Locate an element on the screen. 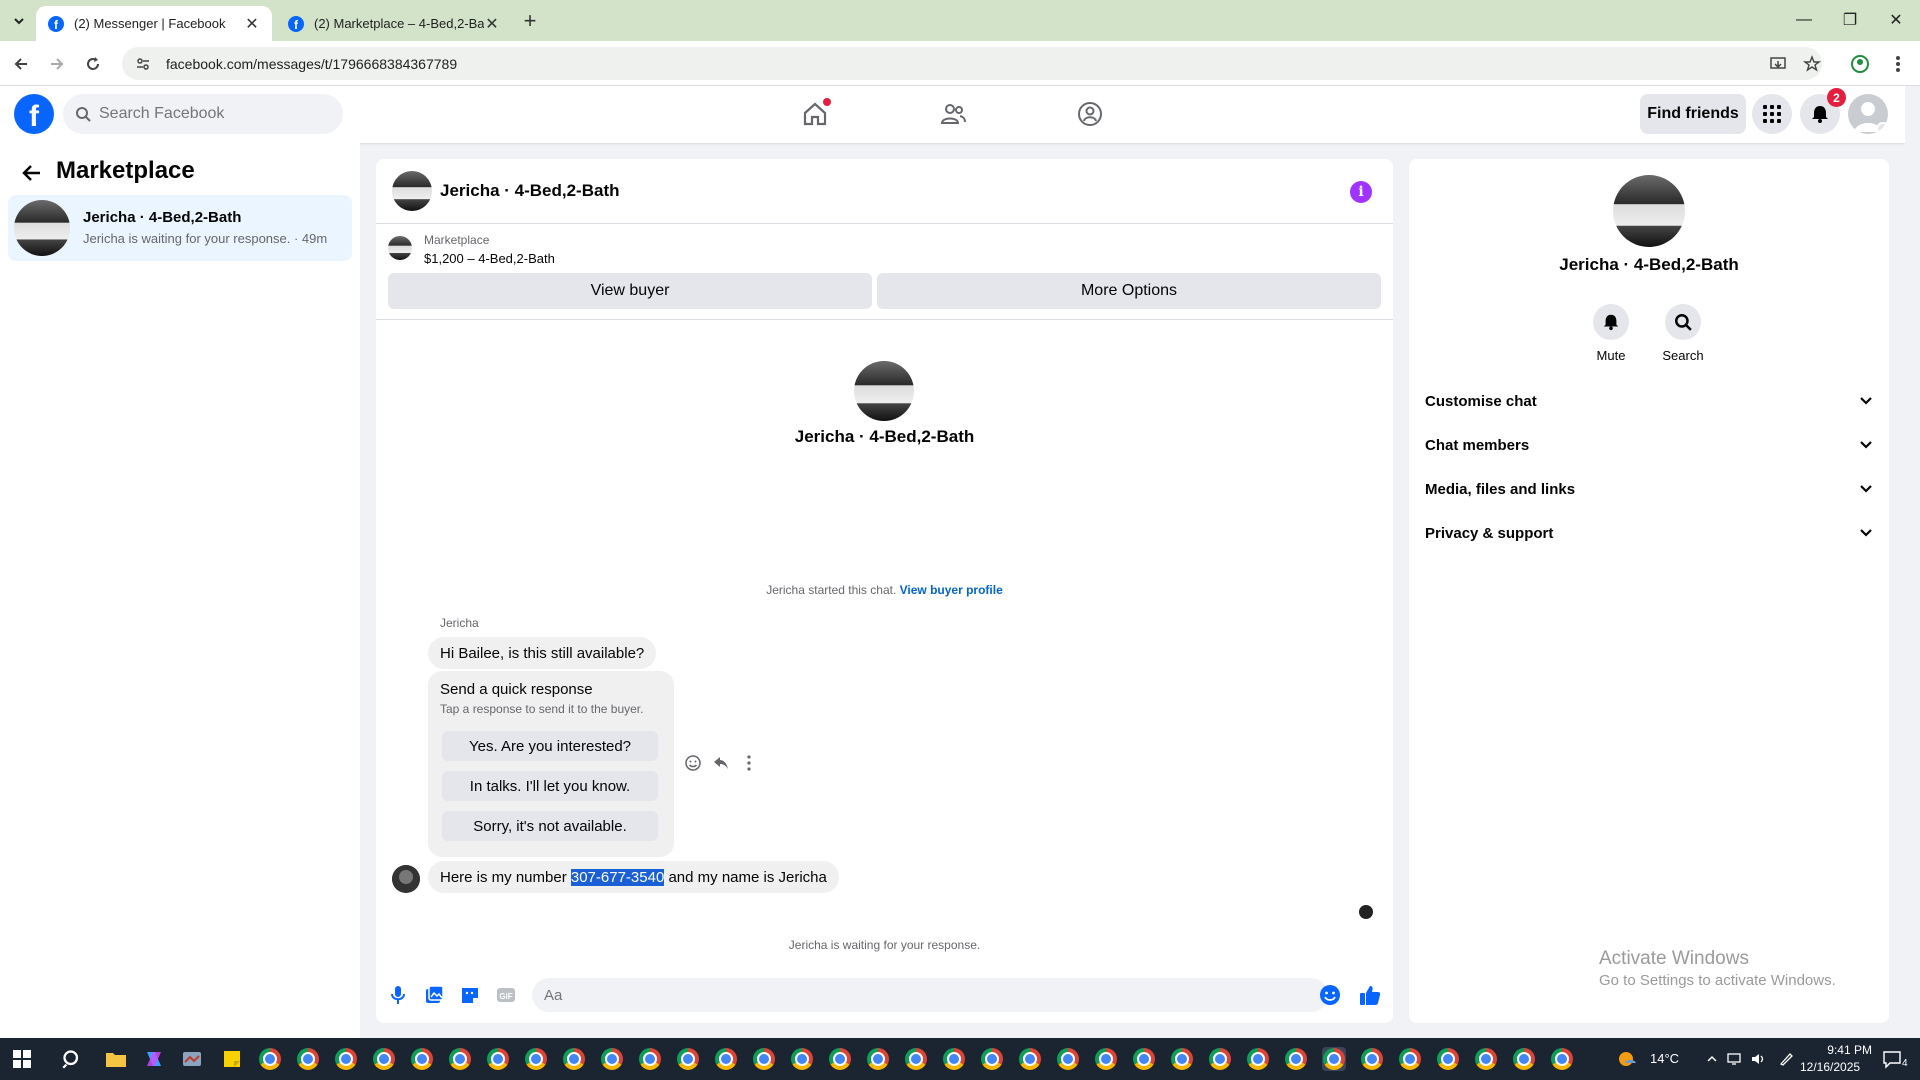  chat-header-thumbnail is located at coordinates (412, 191).